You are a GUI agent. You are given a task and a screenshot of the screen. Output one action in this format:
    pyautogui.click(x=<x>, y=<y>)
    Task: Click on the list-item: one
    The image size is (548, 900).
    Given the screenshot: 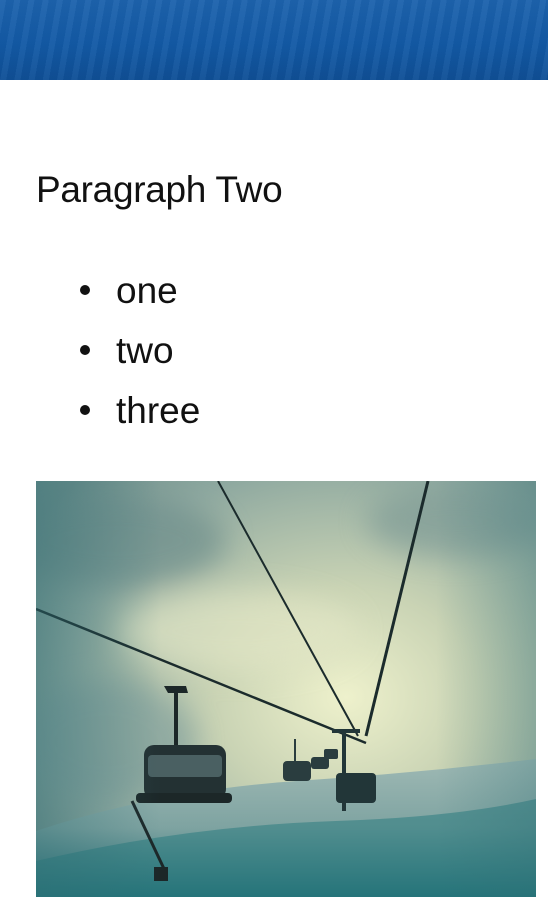 What is the action you would take?
    pyautogui.click(x=100, y=298)
    